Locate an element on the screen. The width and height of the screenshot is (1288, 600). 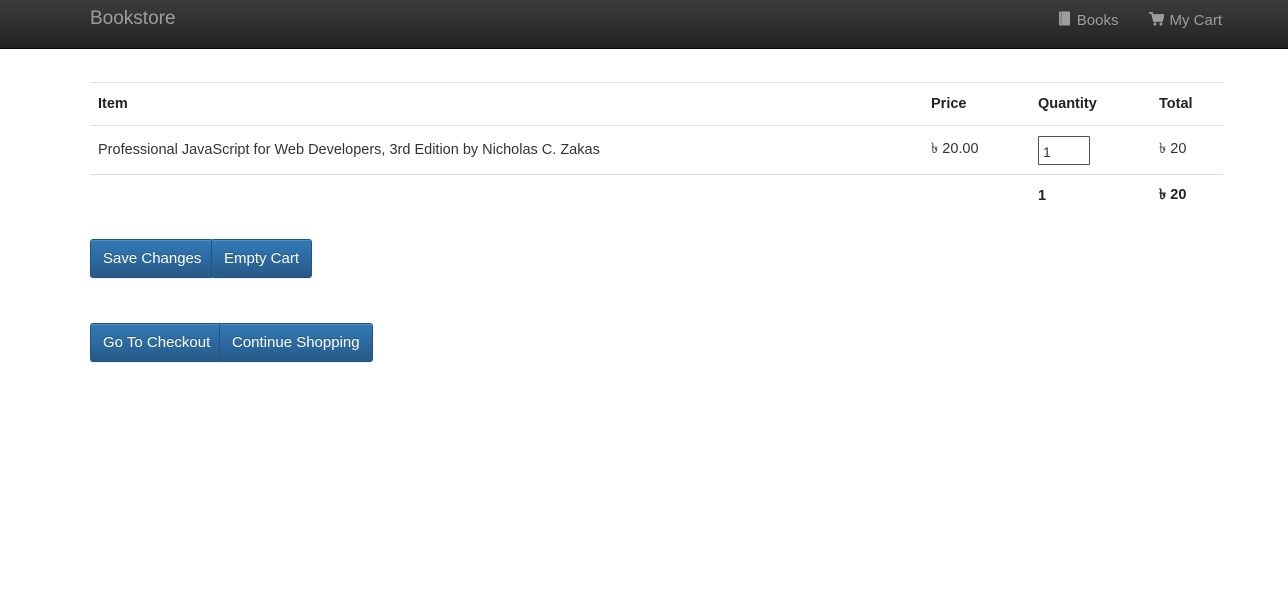
nav-link-books: Books is located at coordinates (1088, 20).